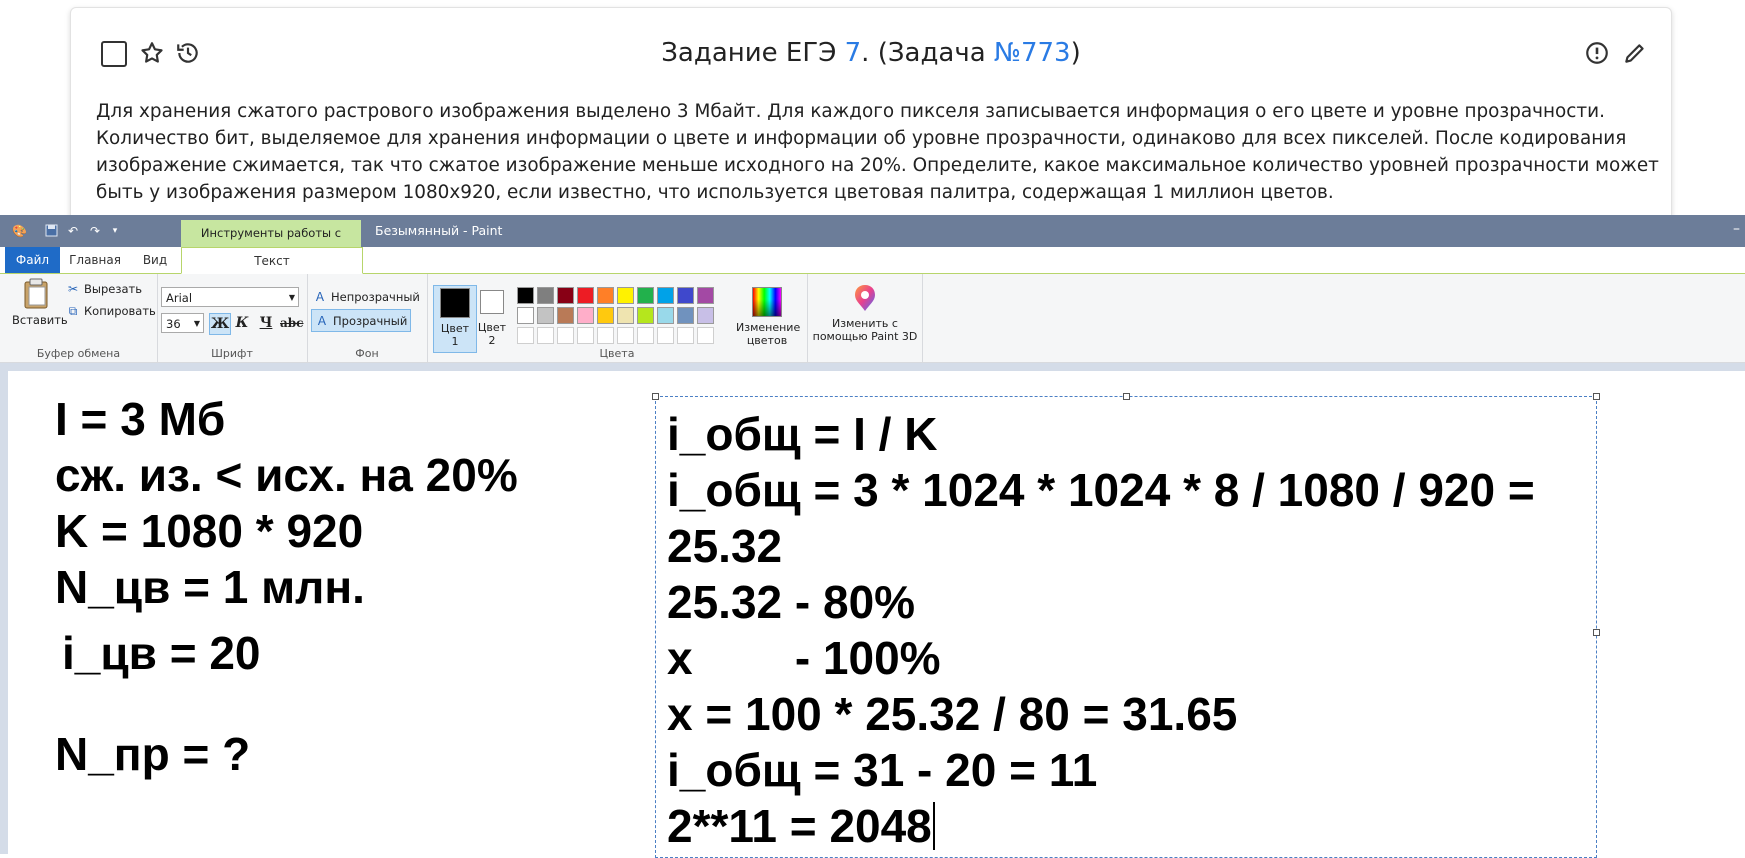 This screenshot has height=858, width=1745. What do you see at coordinates (370, 321) in the screenshot?
I see `transparent-label: Прозрачный` at bounding box center [370, 321].